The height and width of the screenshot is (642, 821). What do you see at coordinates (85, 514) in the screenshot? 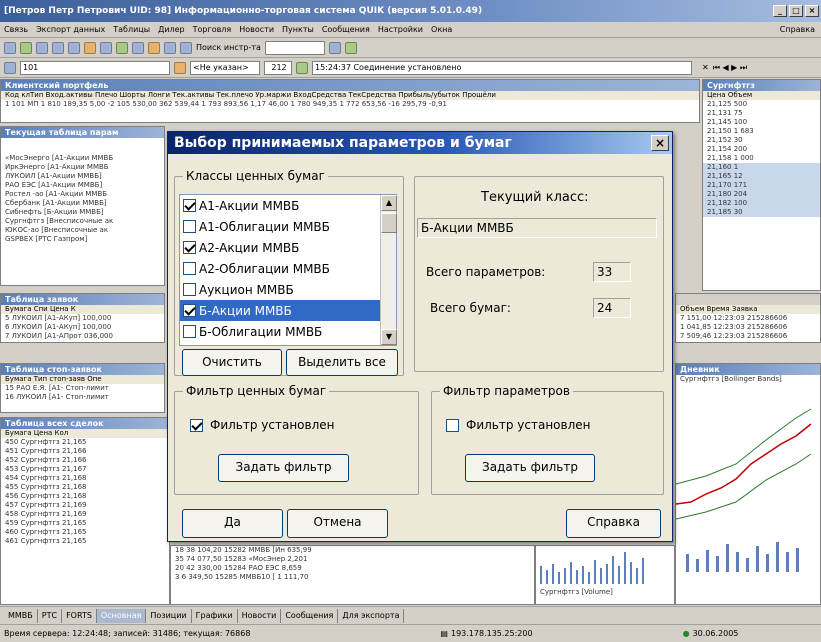
I see `table-row: 458 Сургнфтгз 21,169` at bounding box center [85, 514].